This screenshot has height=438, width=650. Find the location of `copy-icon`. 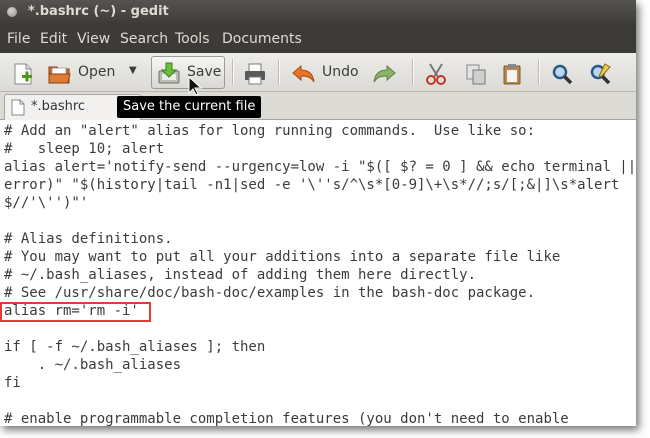

copy-icon is located at coordinates (476, 74).